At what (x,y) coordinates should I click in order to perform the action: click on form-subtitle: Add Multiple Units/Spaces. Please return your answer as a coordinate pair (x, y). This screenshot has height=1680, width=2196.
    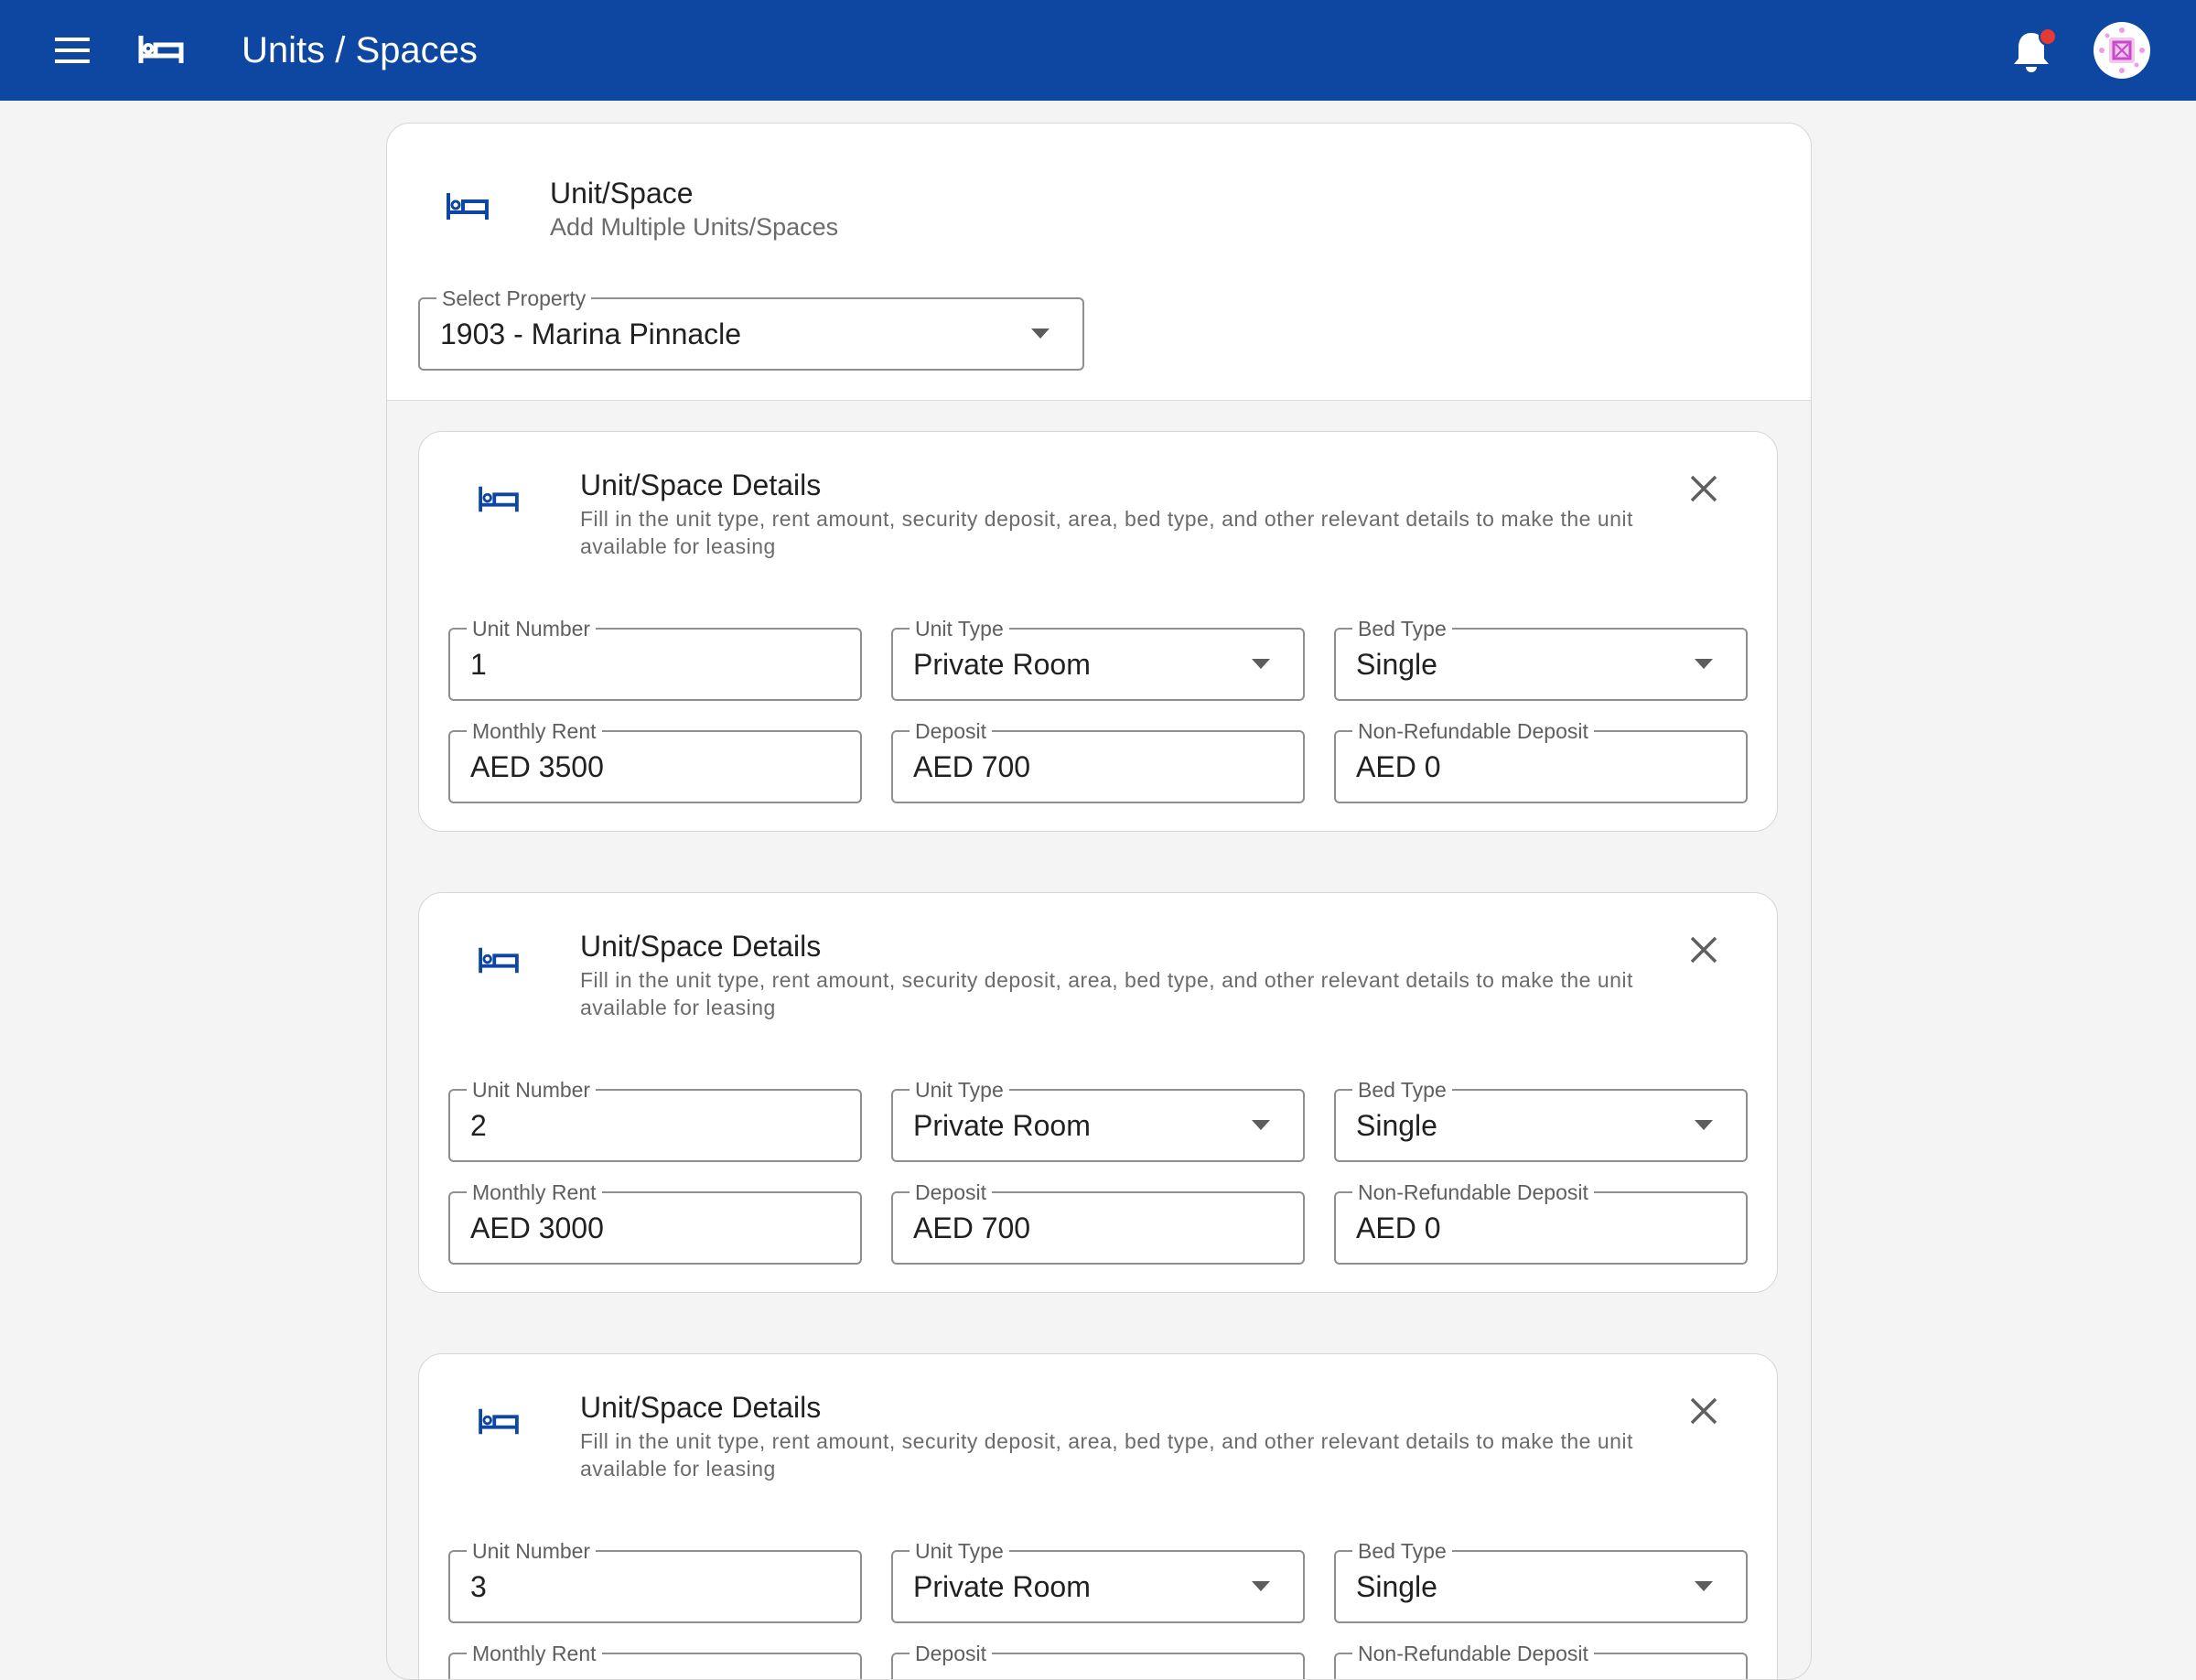
    Looking at the image, I should click on (695, 227).